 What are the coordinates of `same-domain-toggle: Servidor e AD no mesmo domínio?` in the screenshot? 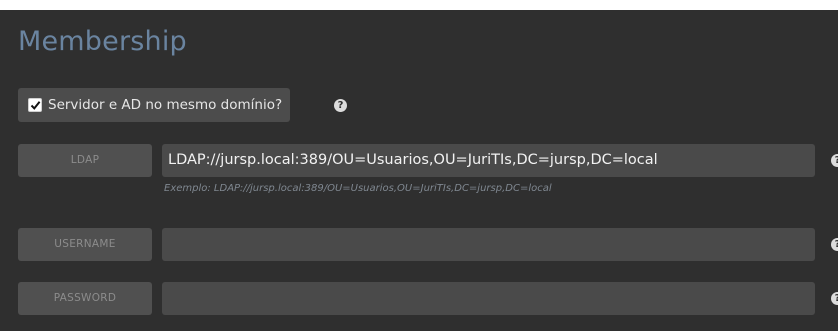 It's located at (154, 105).